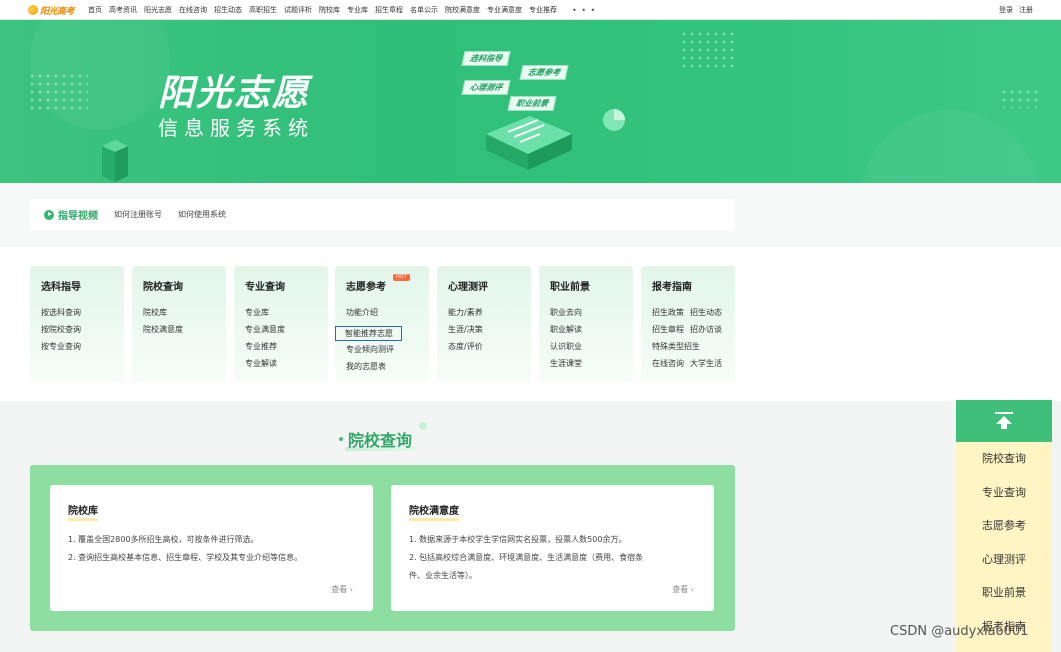  Describe the element at coordinates (163, 287) in the screenshot. I see `category-title: 院校查询` at that location.